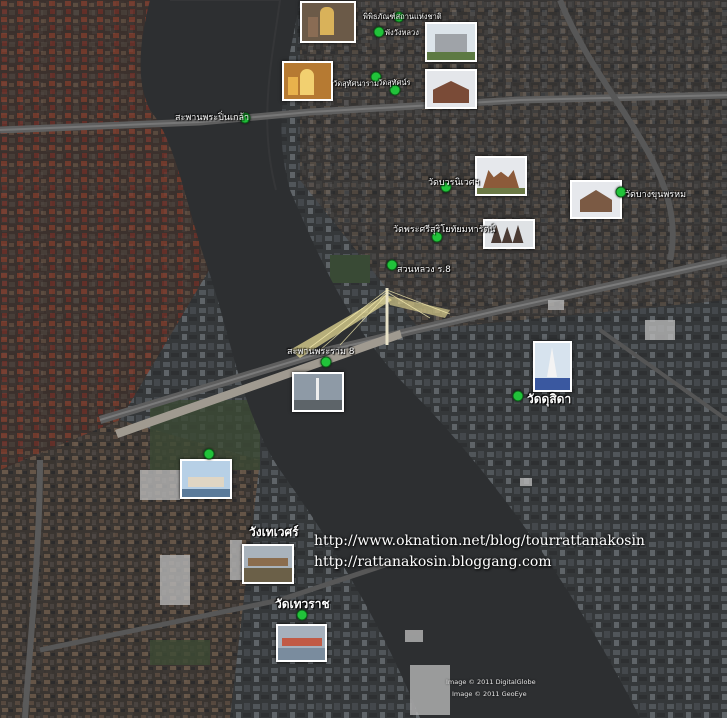 The width and height of the screenshot is (727, 718). Describe the element at coordinates (209, 454) in the screenshot. I see `placemark-thewet-park` at that location.